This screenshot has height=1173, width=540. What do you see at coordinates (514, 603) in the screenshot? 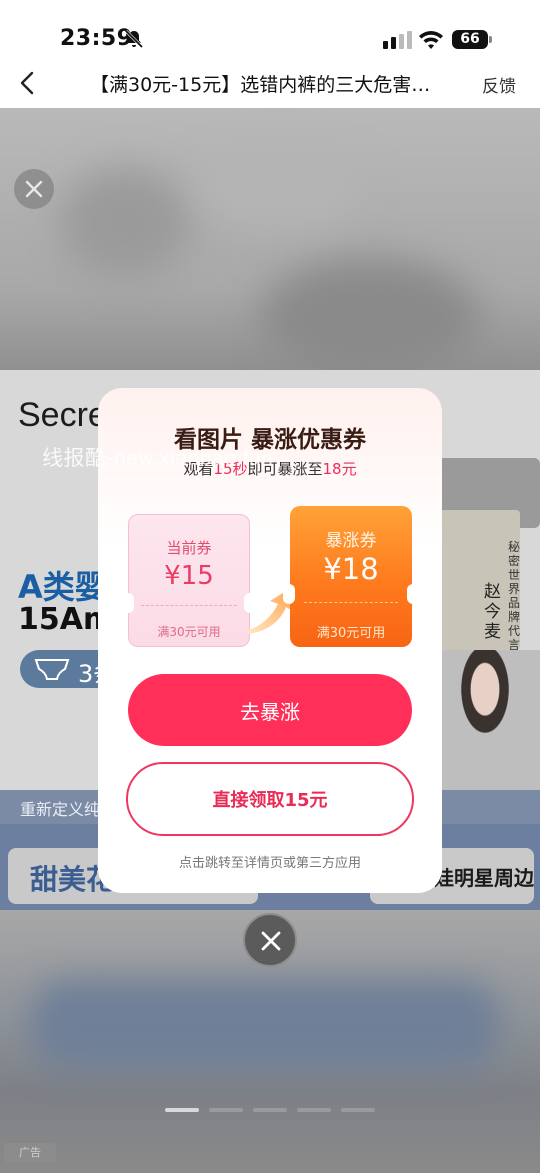
I see `endorsement-text: 秘密世界品牌代言人` at bounding box center [514, 603].